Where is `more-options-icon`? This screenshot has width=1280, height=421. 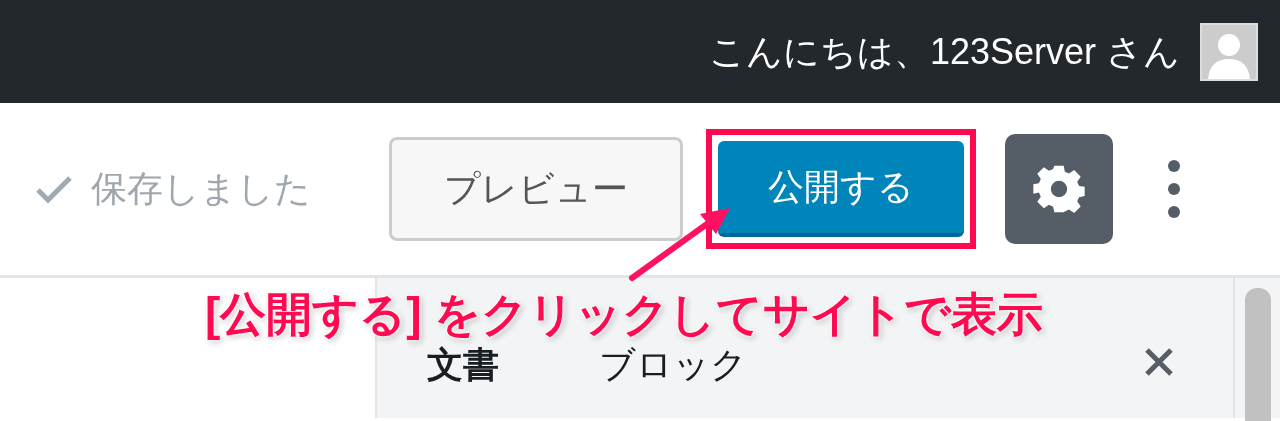 more-options-icon is located at coordinates (1174, 189).